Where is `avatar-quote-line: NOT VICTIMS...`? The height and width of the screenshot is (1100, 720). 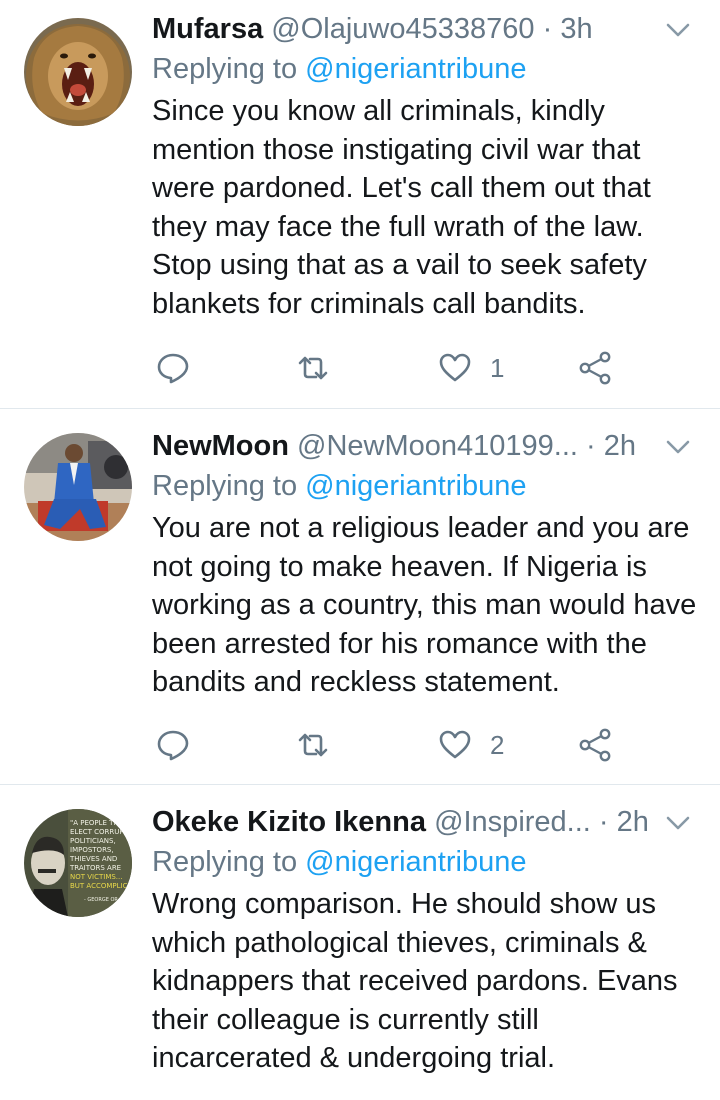 avatar-quote-line: NOT VICTIMS... is located at coordinates (96, 877).